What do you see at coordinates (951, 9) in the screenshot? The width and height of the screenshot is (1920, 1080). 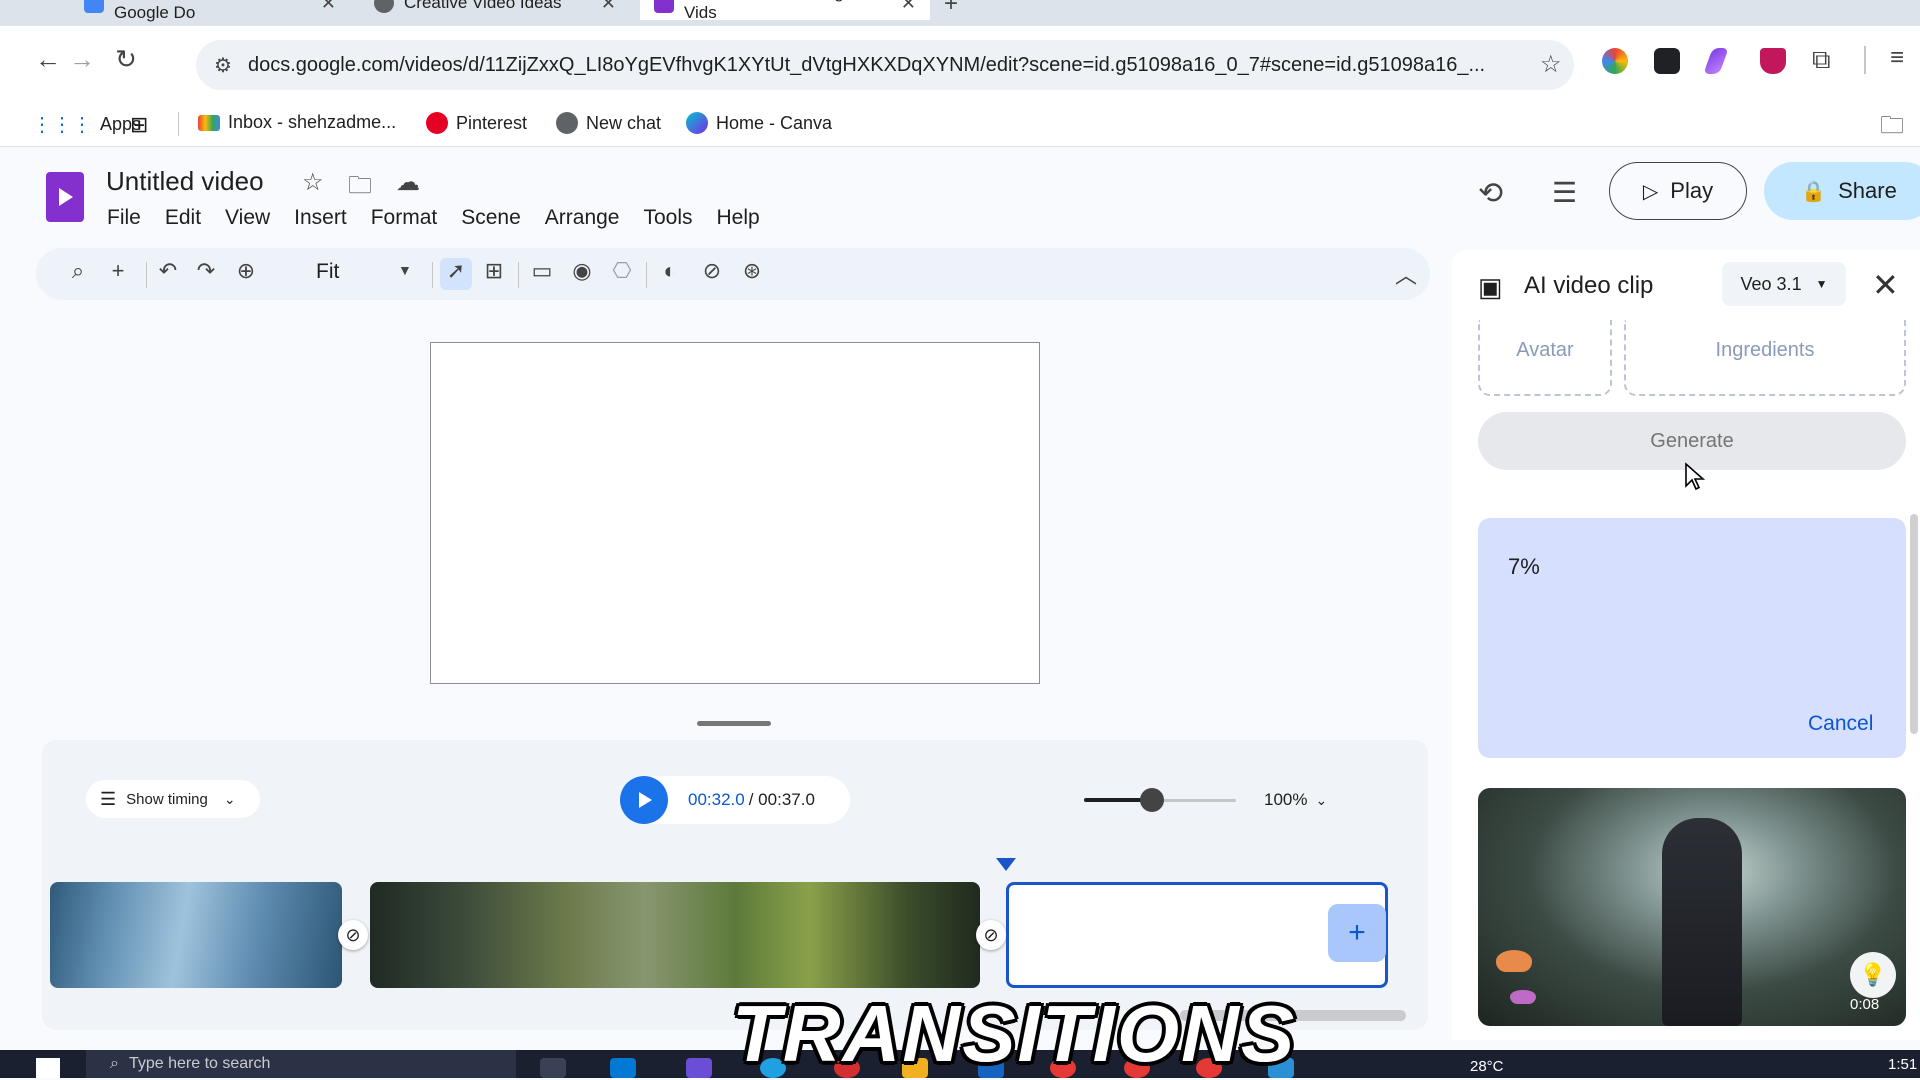 I see `new-tab-icon: +` at bounding box center [951, 9].